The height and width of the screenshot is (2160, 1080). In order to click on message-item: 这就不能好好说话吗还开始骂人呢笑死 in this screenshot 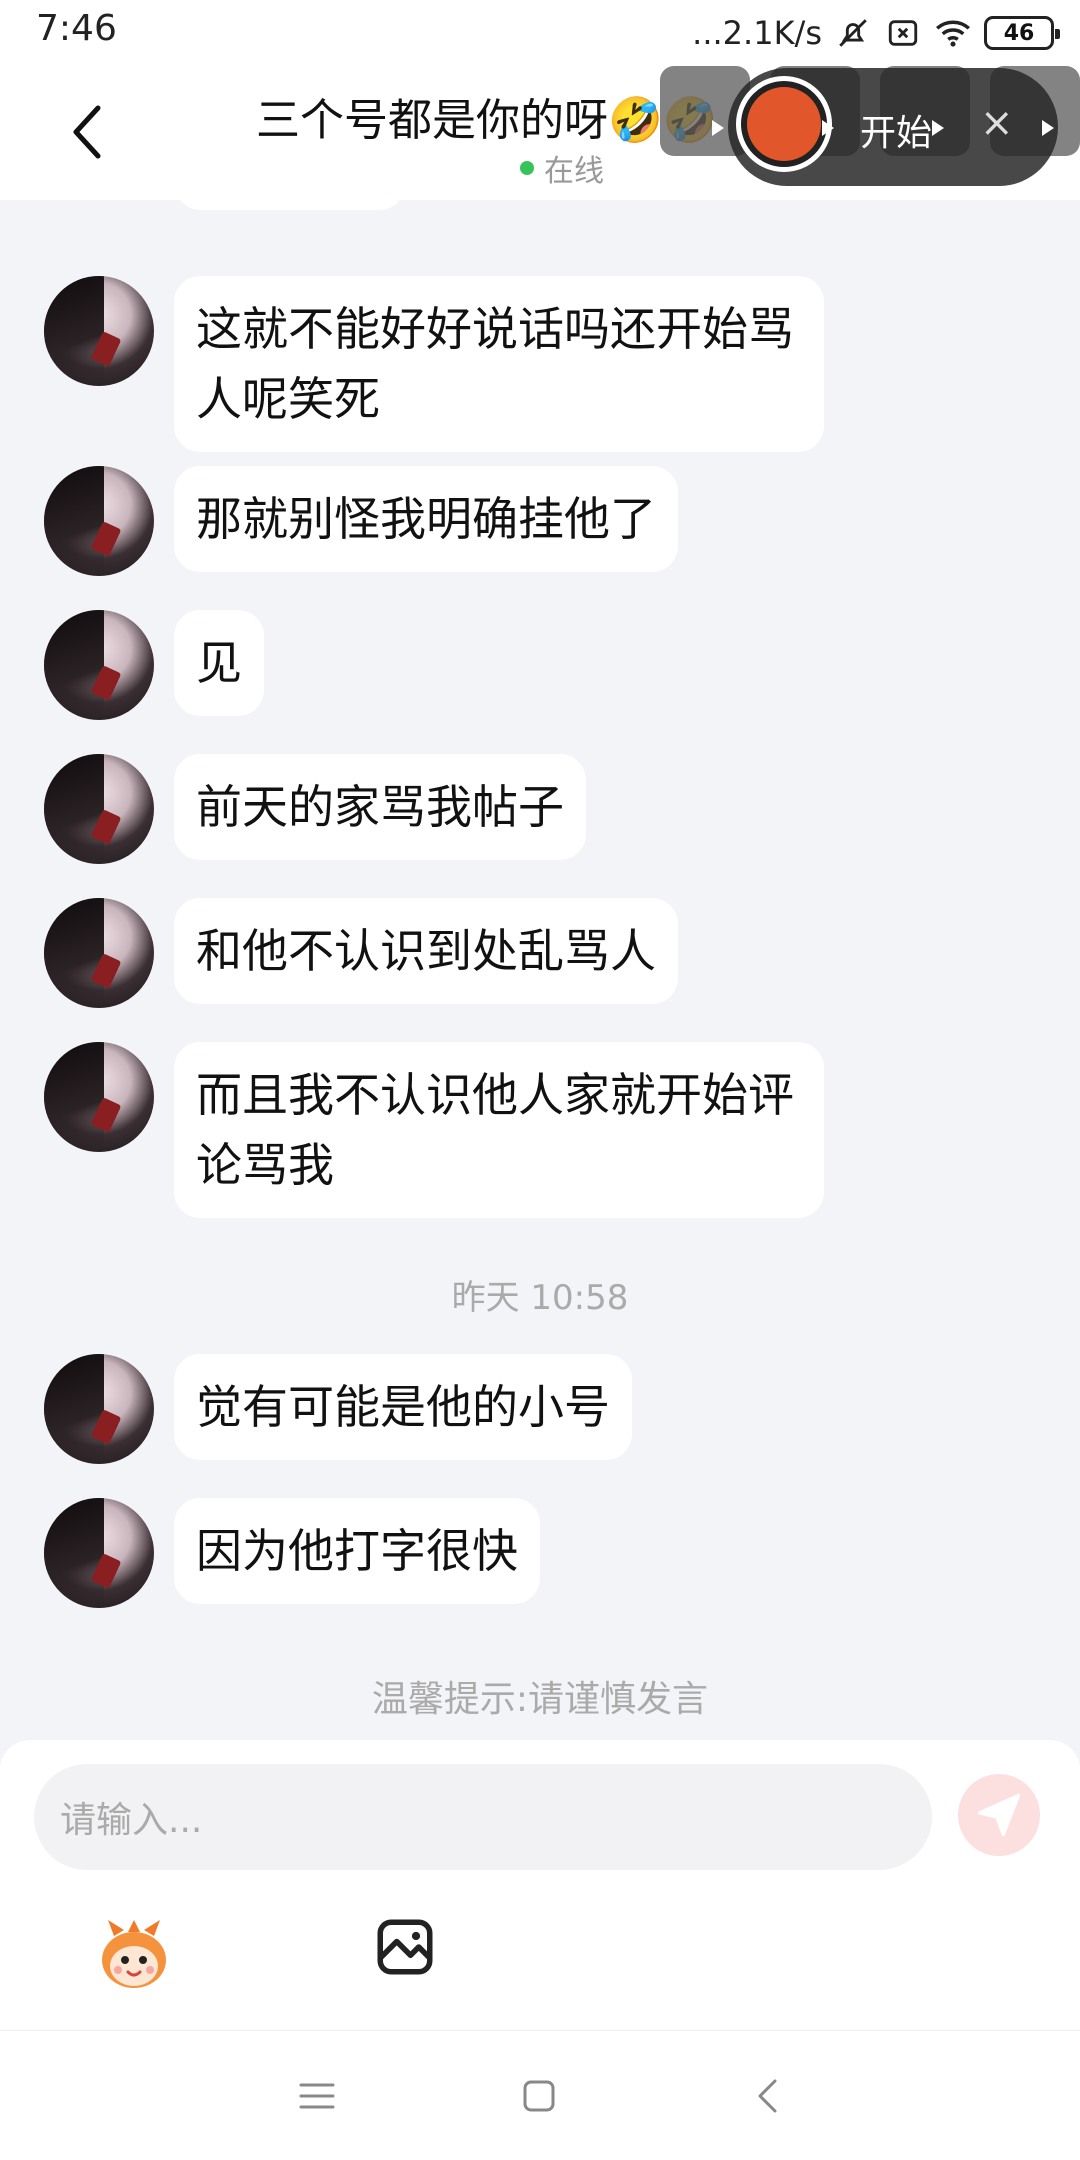, I will do `click(434, 364)`.